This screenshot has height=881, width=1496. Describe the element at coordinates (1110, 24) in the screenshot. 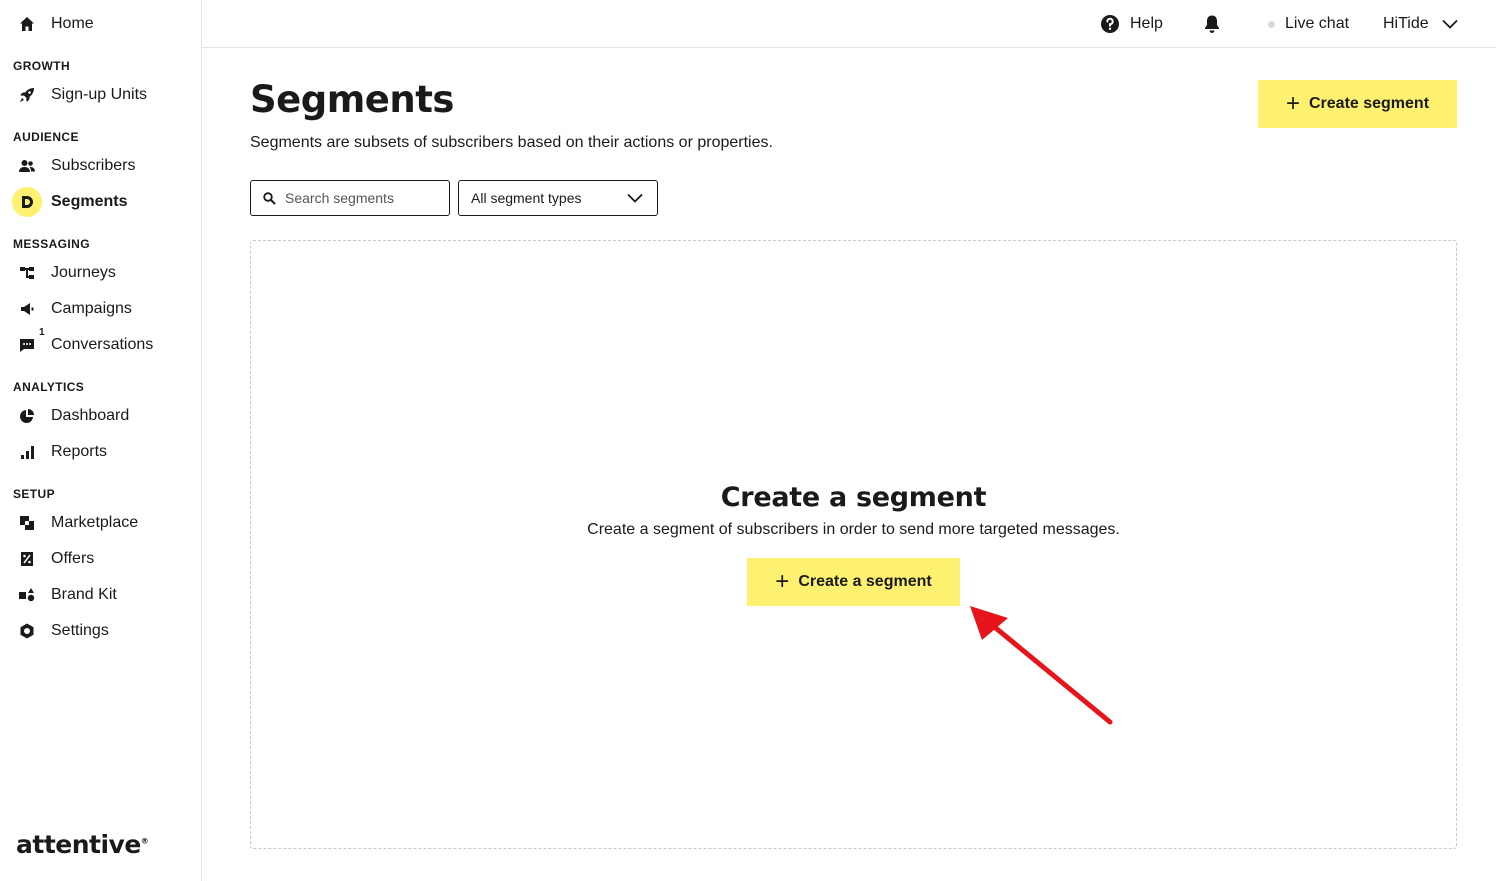

I see `help-icon` at that location.